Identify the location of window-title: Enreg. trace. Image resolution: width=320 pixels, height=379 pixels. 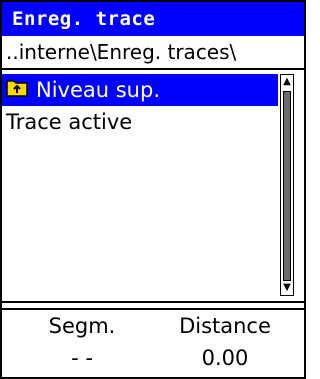
(153, 19).